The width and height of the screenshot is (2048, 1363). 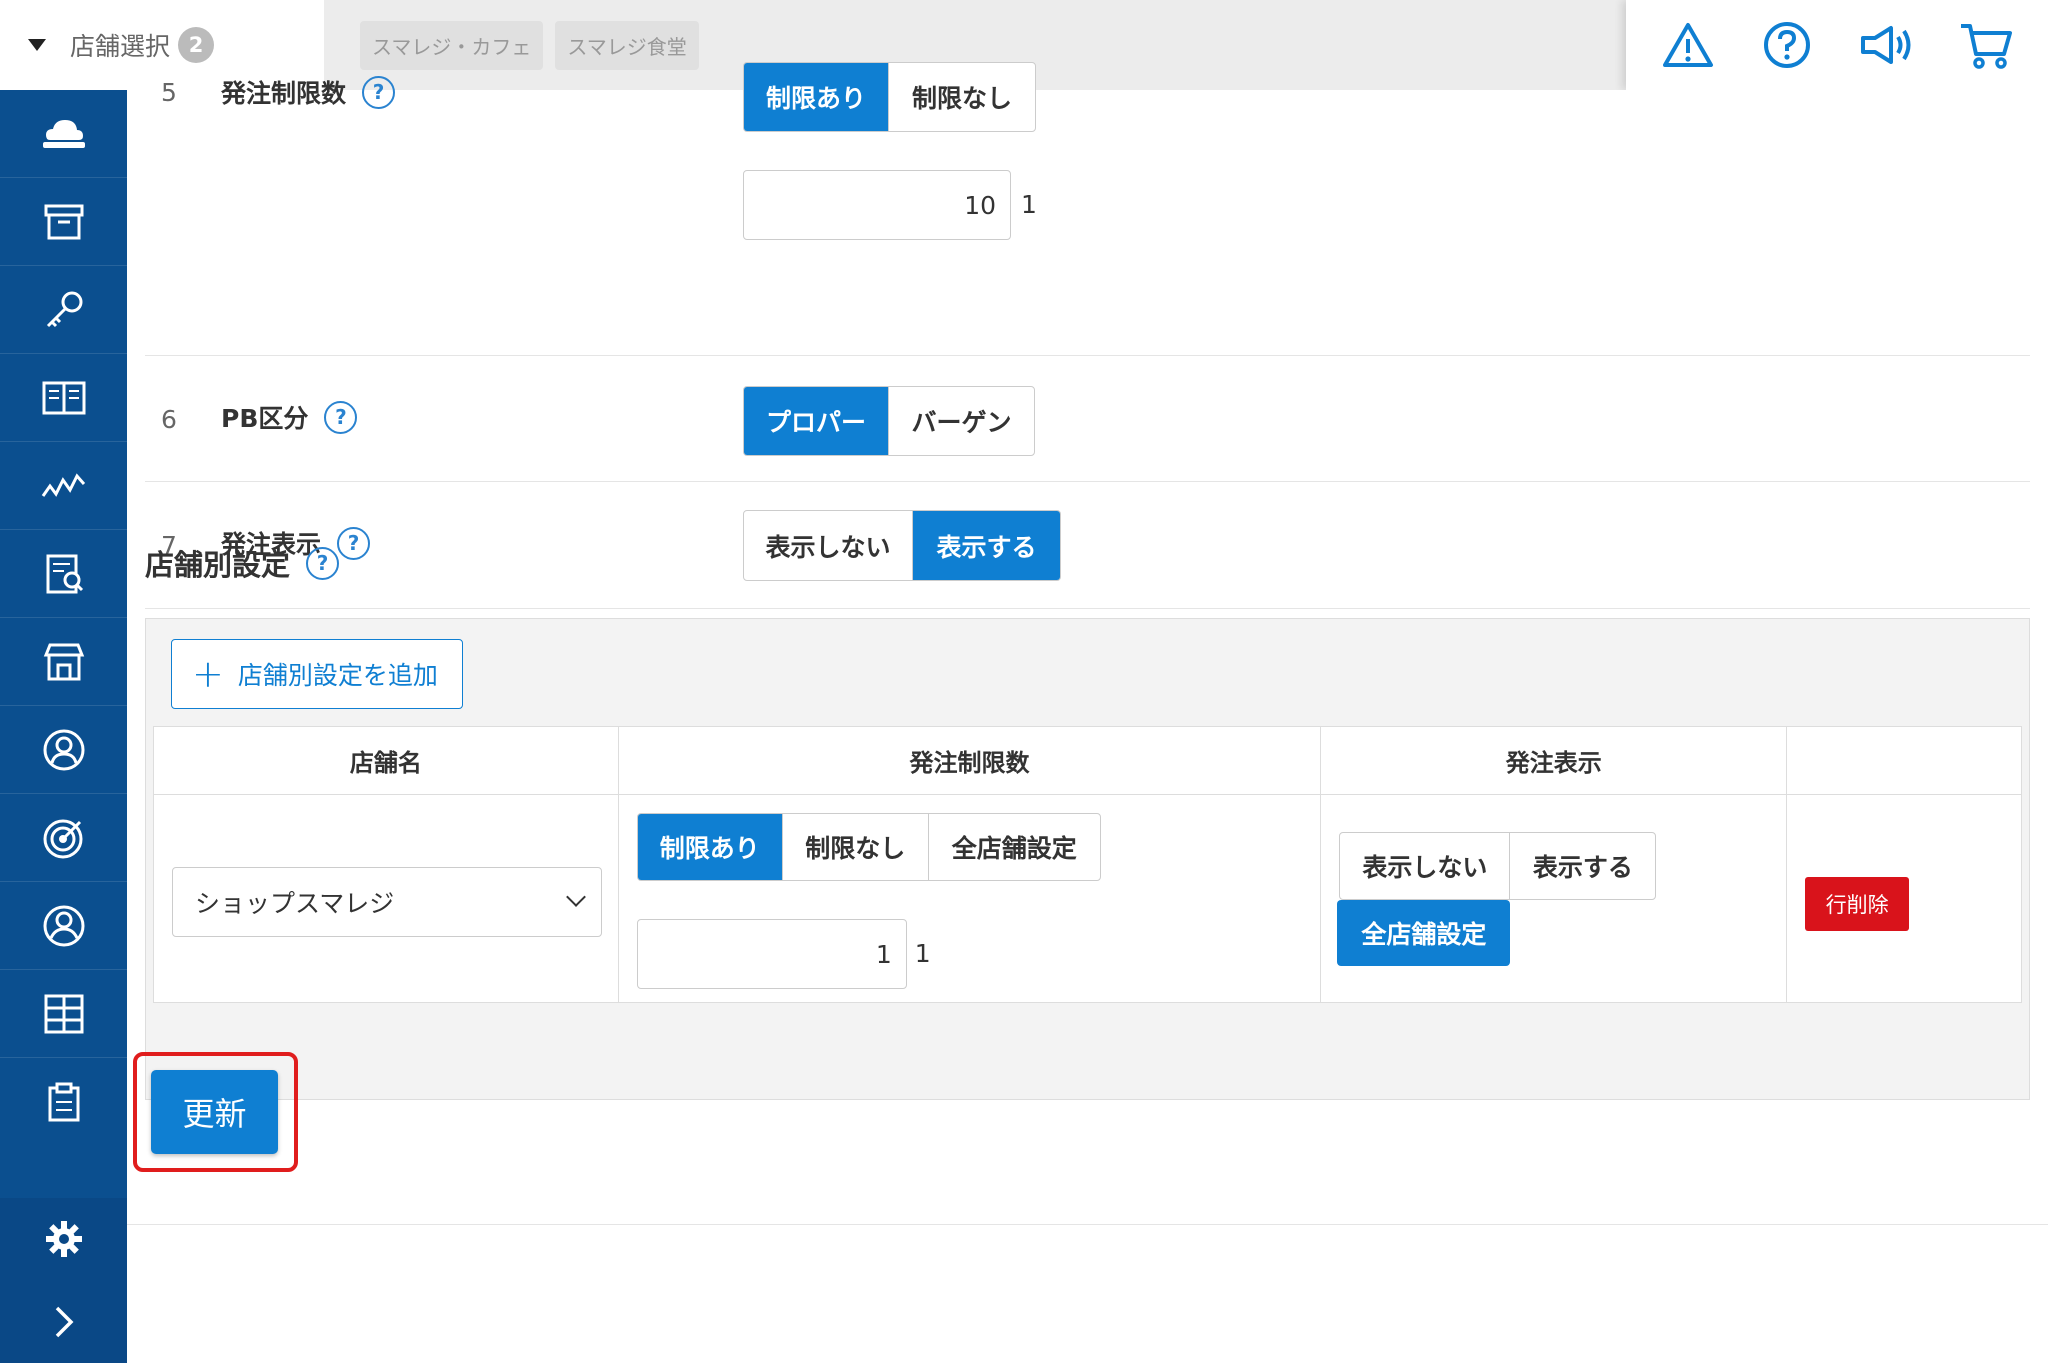 What do you see at coordinates (969, 760) in the screenshot?
I see `col-order-limit: 発注制限数` at bounding box center [969, 760].